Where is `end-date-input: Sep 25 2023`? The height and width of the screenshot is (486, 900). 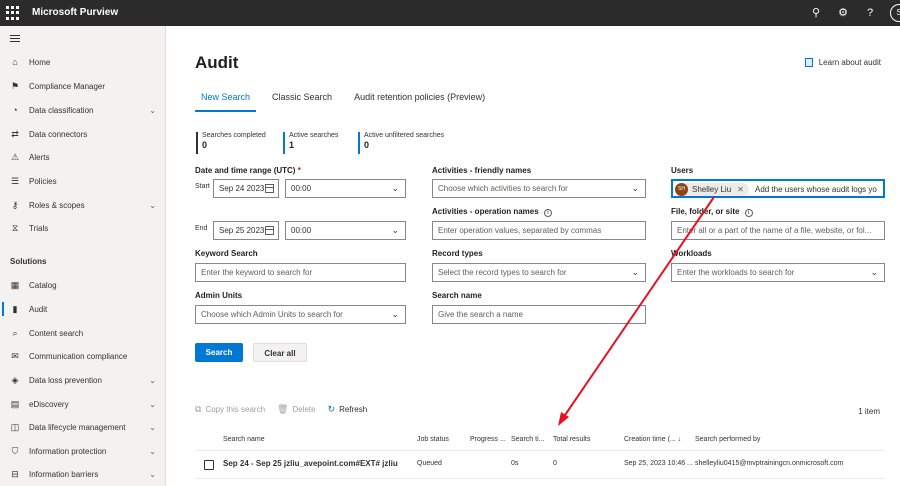 end-date-input: Sep 25 2023 is located at coordinates (246, 230).